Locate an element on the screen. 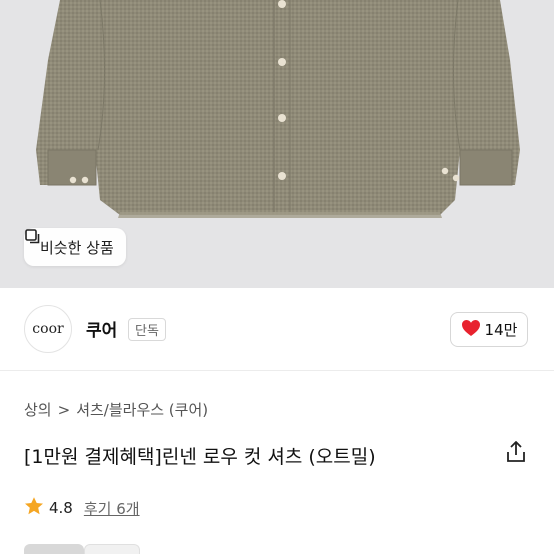  share-button is located at coordinates (516, 454).